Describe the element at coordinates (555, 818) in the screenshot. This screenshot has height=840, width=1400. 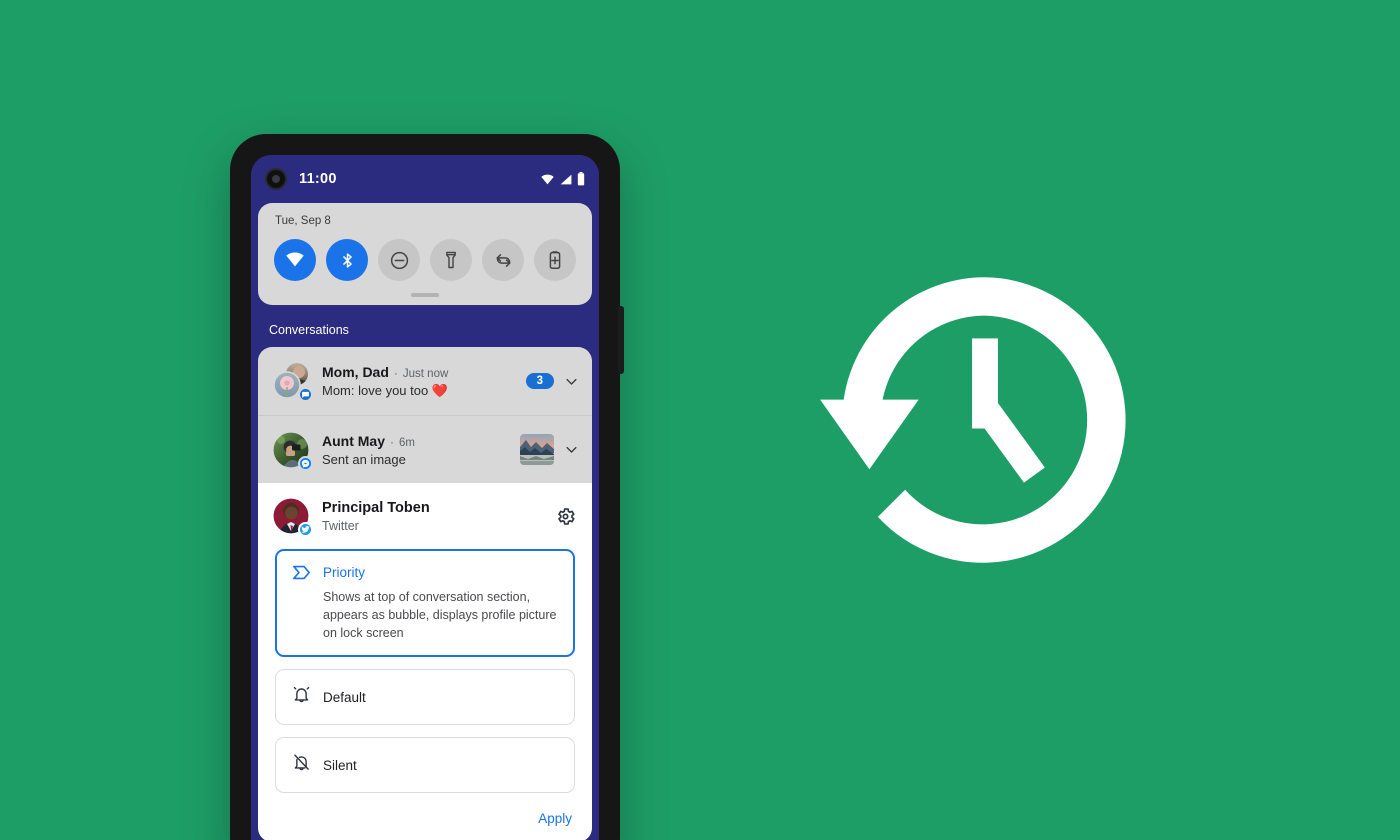
I see `apply-button: Apply` at that location.